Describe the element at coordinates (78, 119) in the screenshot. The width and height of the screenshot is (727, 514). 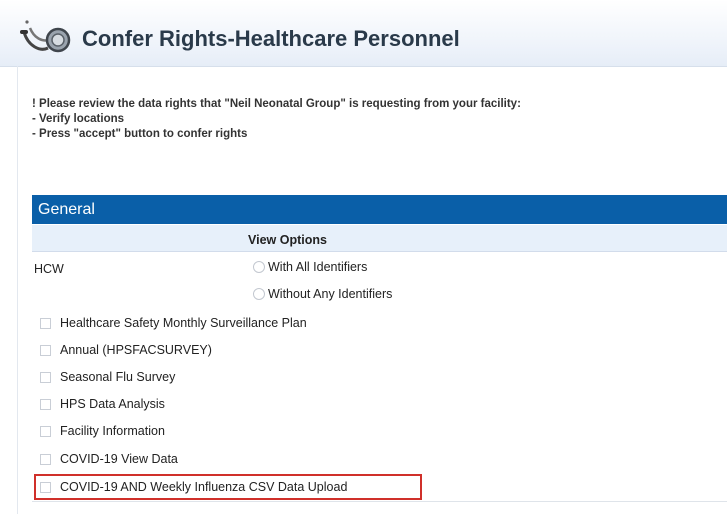
I see `instruction-line: - Verify locations` at that location.